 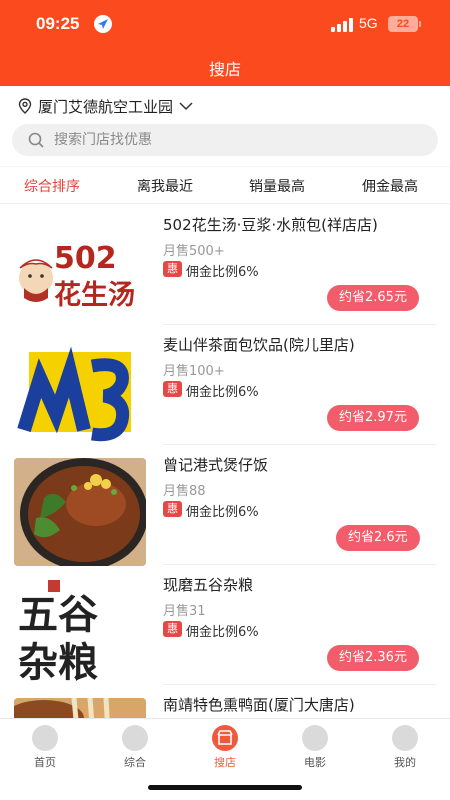 I want to click on tabbar-movie: 电影, so click(x=315, y=747).